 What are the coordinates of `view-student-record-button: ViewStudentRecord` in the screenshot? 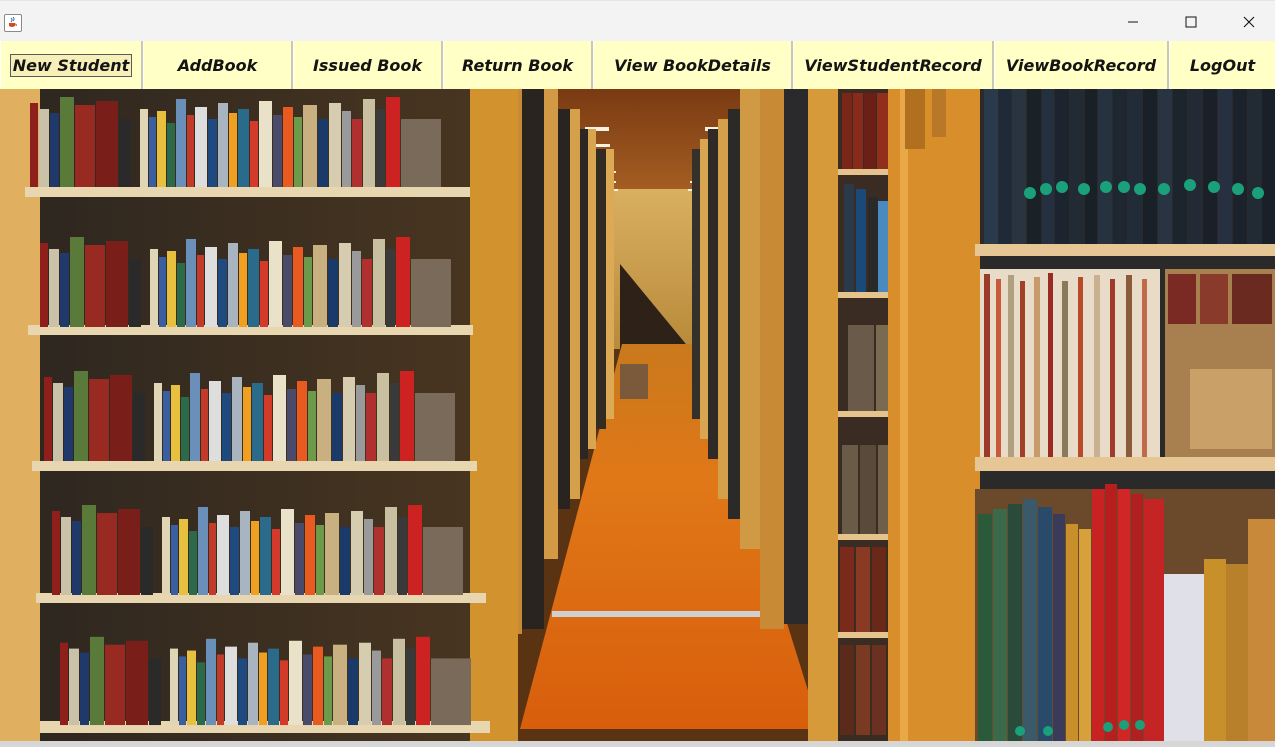 It's located at (893, 65).